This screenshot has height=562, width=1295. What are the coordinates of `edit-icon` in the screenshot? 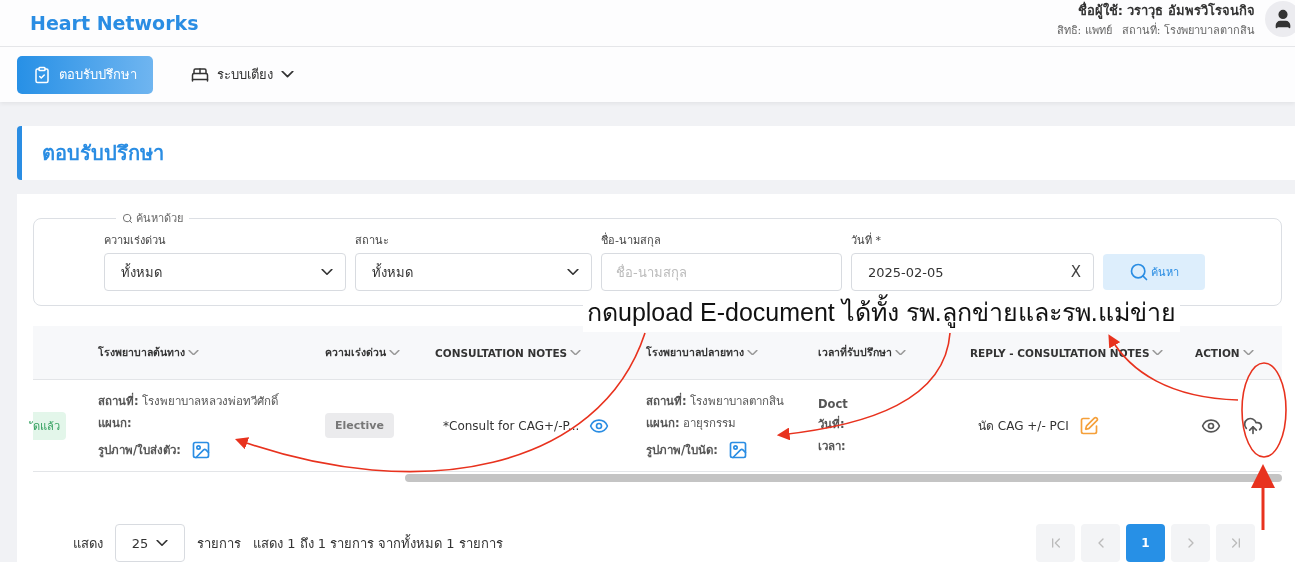 It's located at (1088, 425).